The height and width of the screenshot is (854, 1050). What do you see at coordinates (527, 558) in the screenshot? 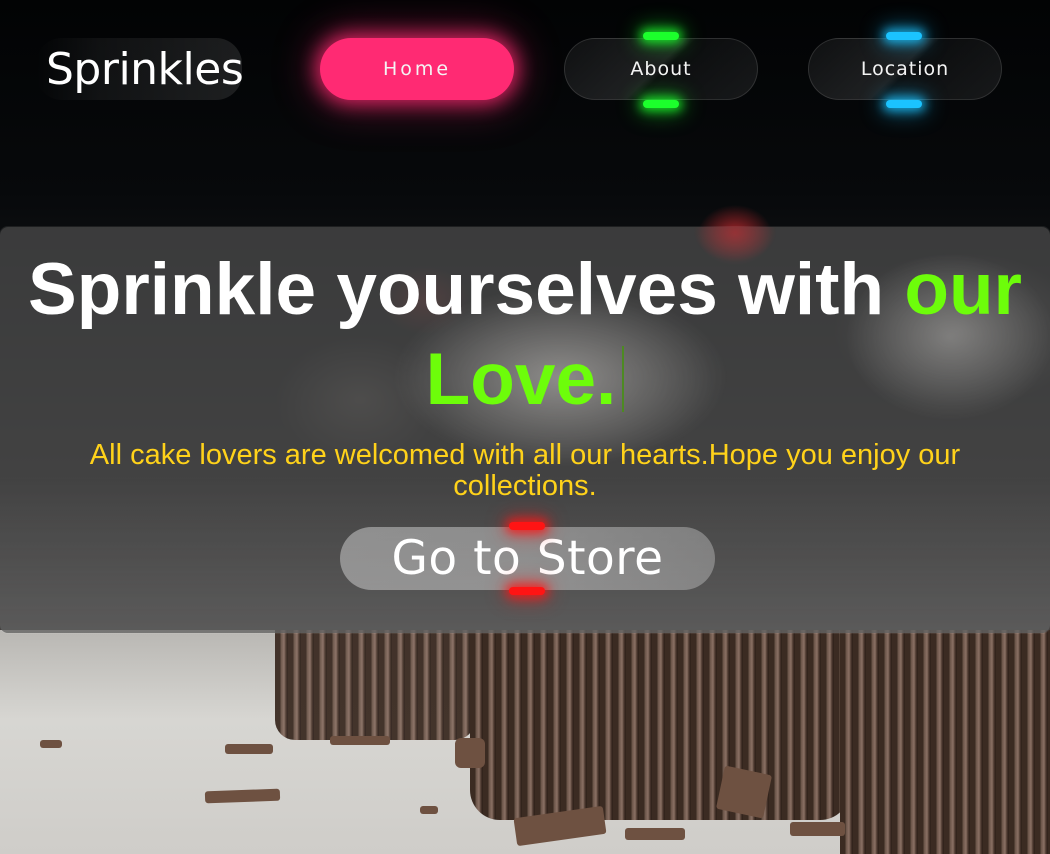
I see `go-to-store-button: Go to Store` at bounding box center [527, 558].